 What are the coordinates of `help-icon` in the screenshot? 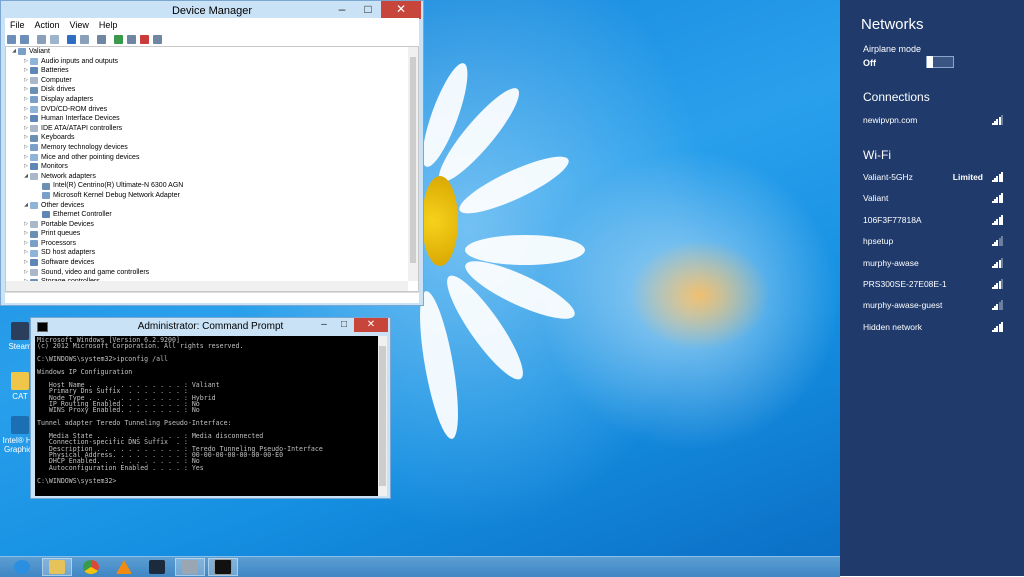 It's located at (71, 39).